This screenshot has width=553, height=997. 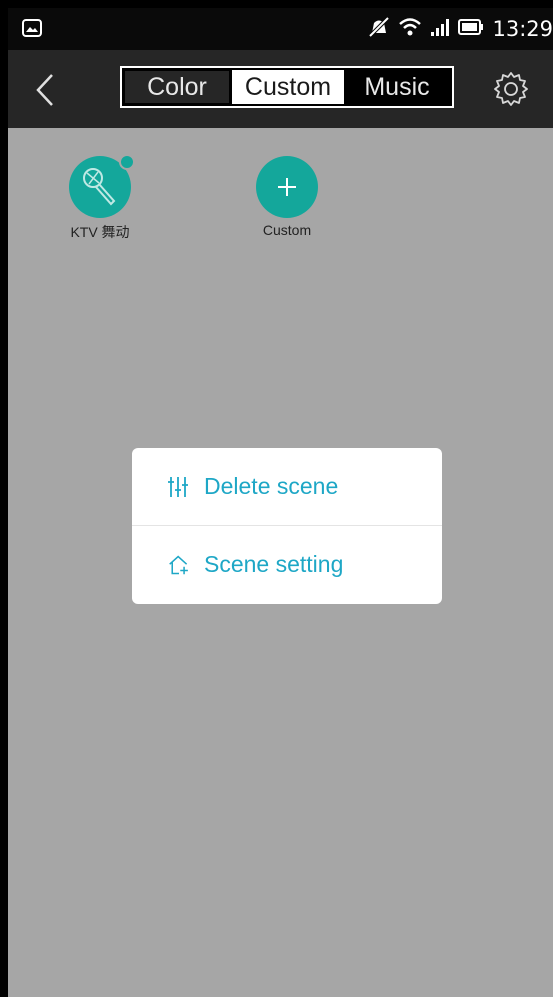 What do you see at coordinates (280, 29) in the screenshot?
I see `status-bar: 13:29` at bounding box center [280, 29].